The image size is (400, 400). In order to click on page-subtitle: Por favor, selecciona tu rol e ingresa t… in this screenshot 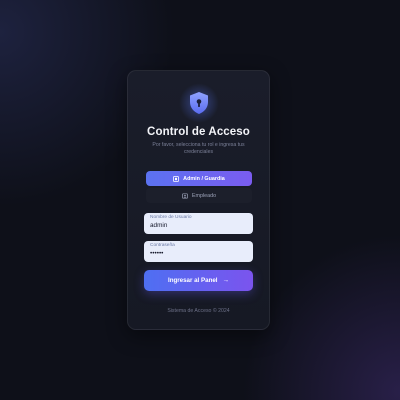, I will do `click(198, 148)`.